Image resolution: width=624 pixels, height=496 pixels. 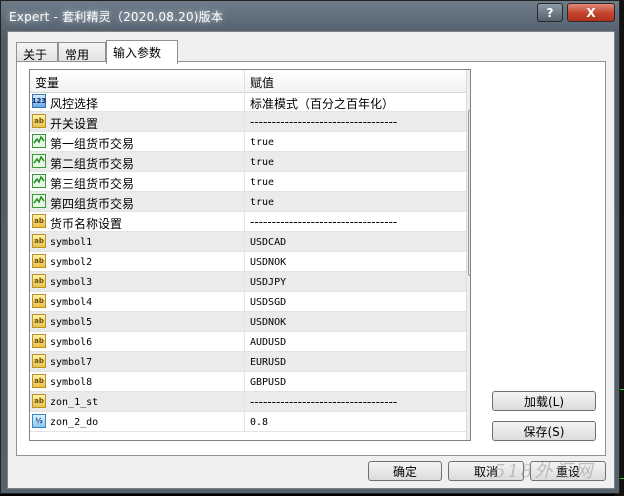 What do you see at coordinates (248, 282) in the screenshot?
I see `parameter-row: ab symbol3 USDJPY` at bounding box center [248, 282].